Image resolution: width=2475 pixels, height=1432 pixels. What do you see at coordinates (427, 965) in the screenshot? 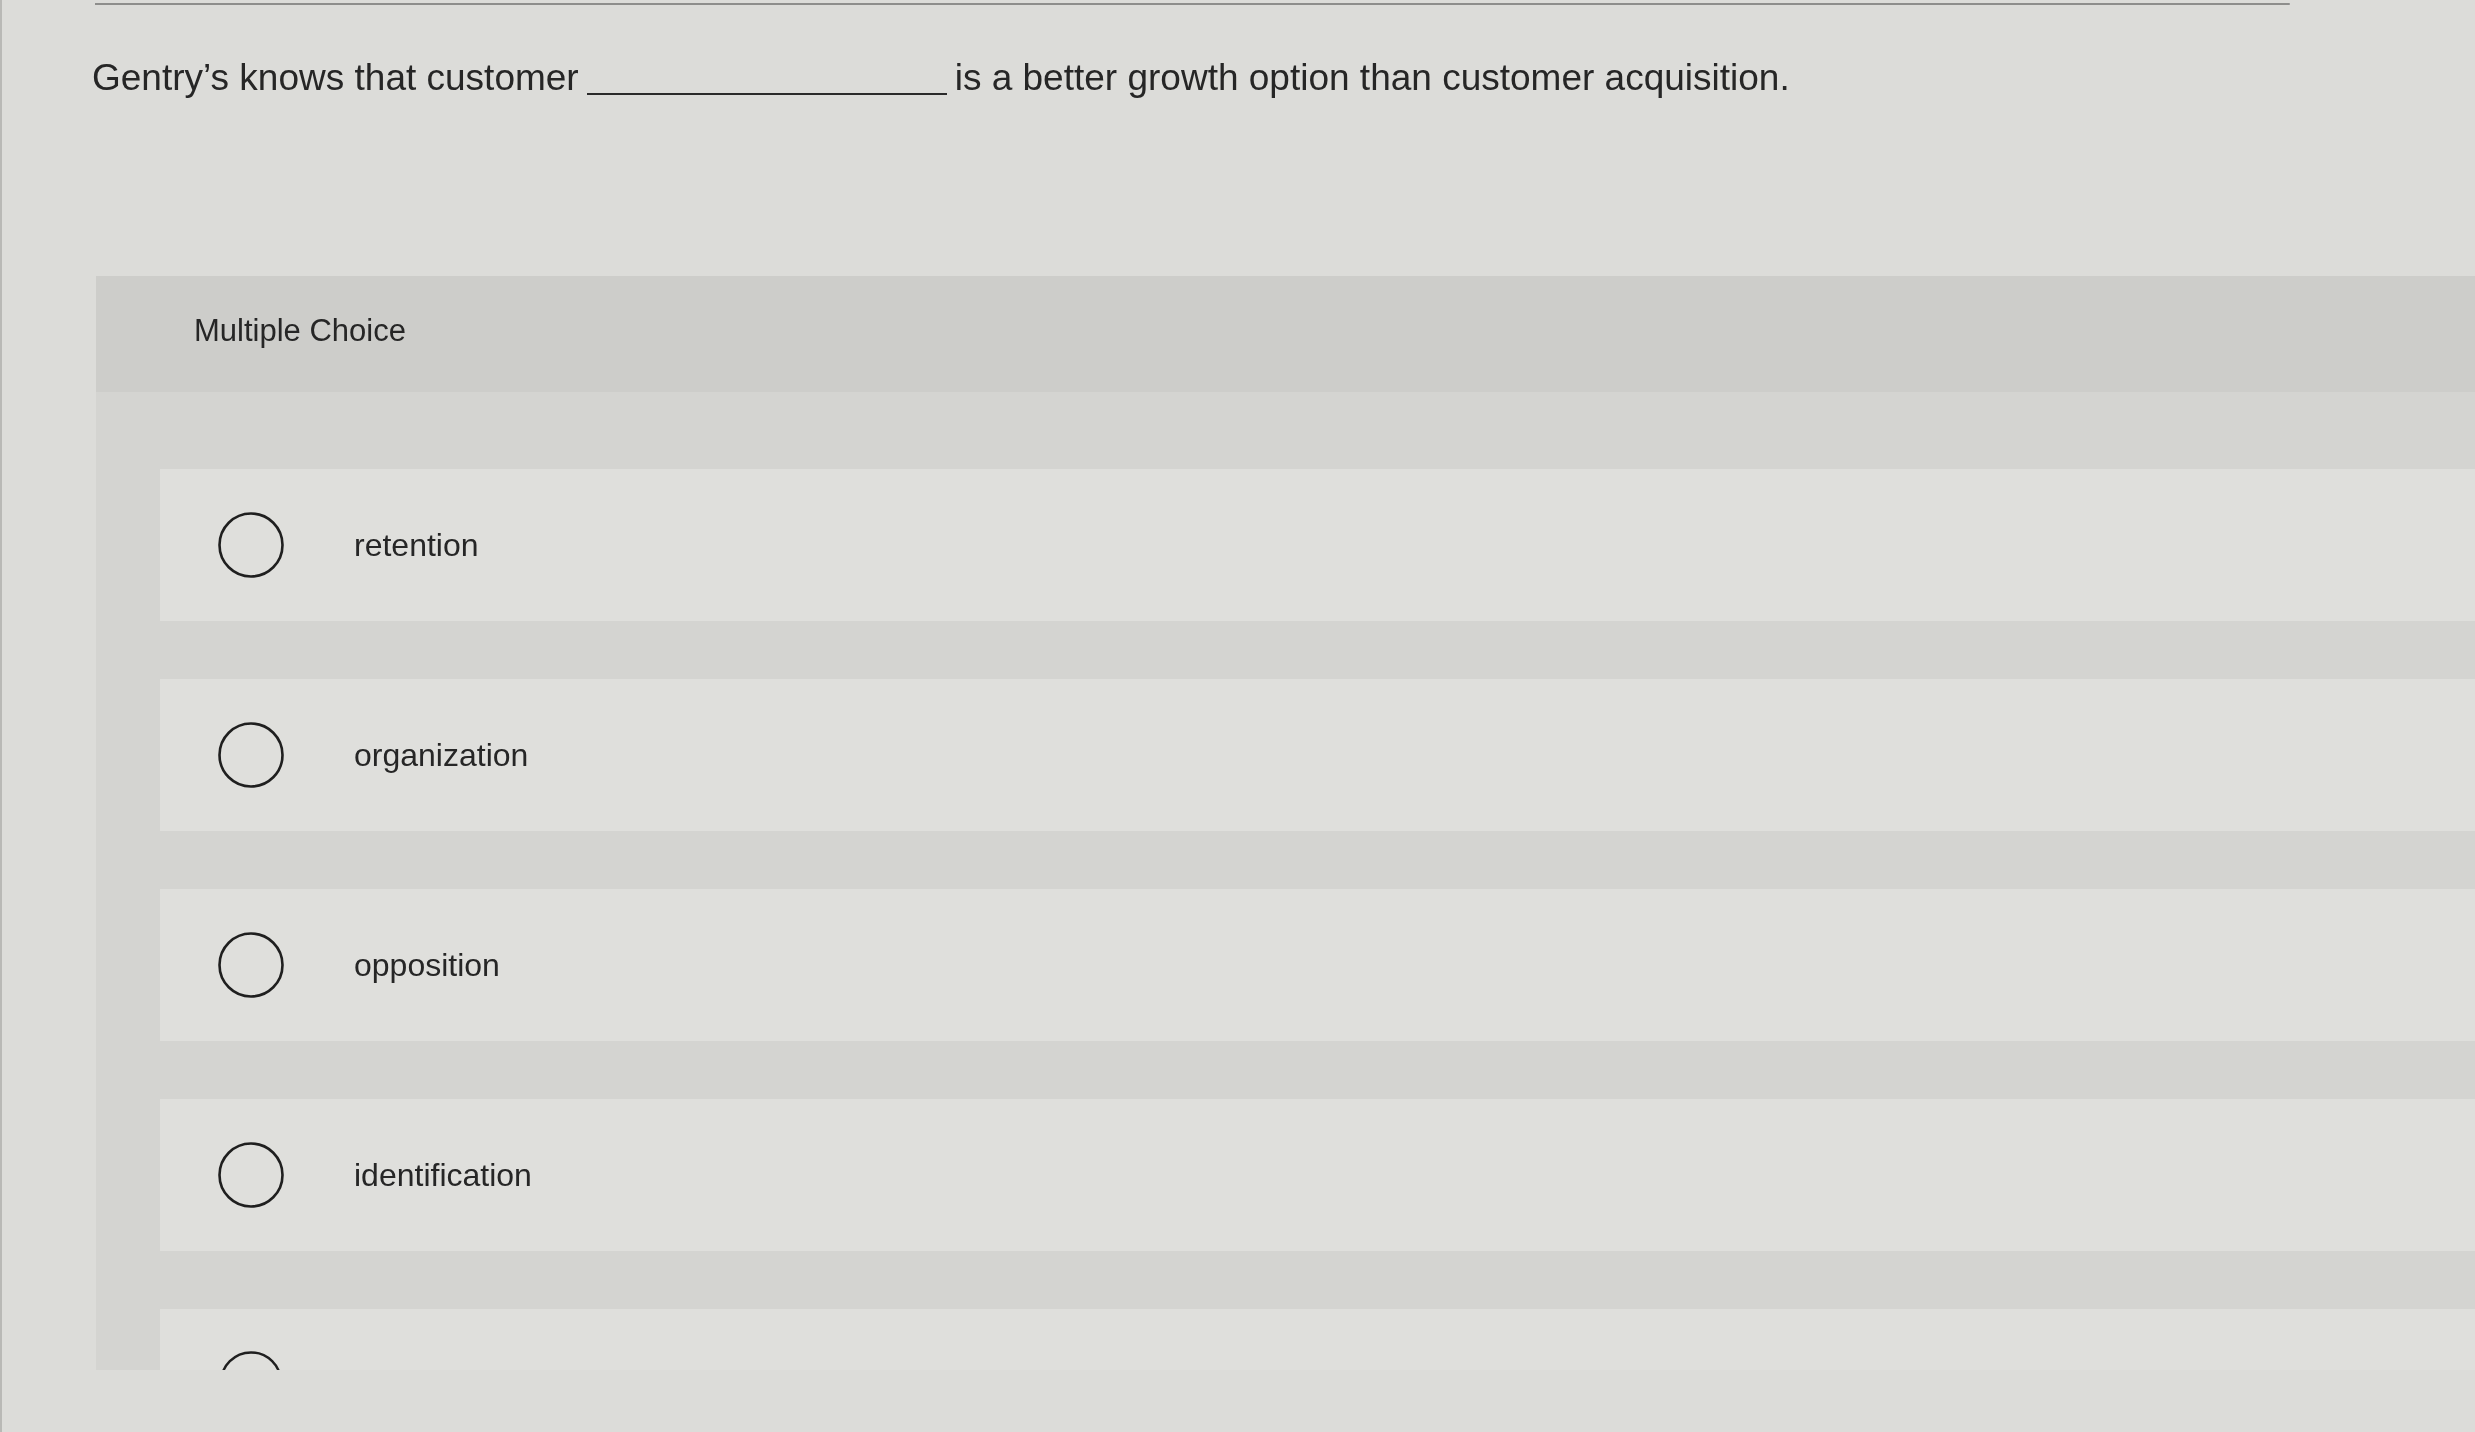
I see `option-label: opposition` at bounding box center [427, 965].